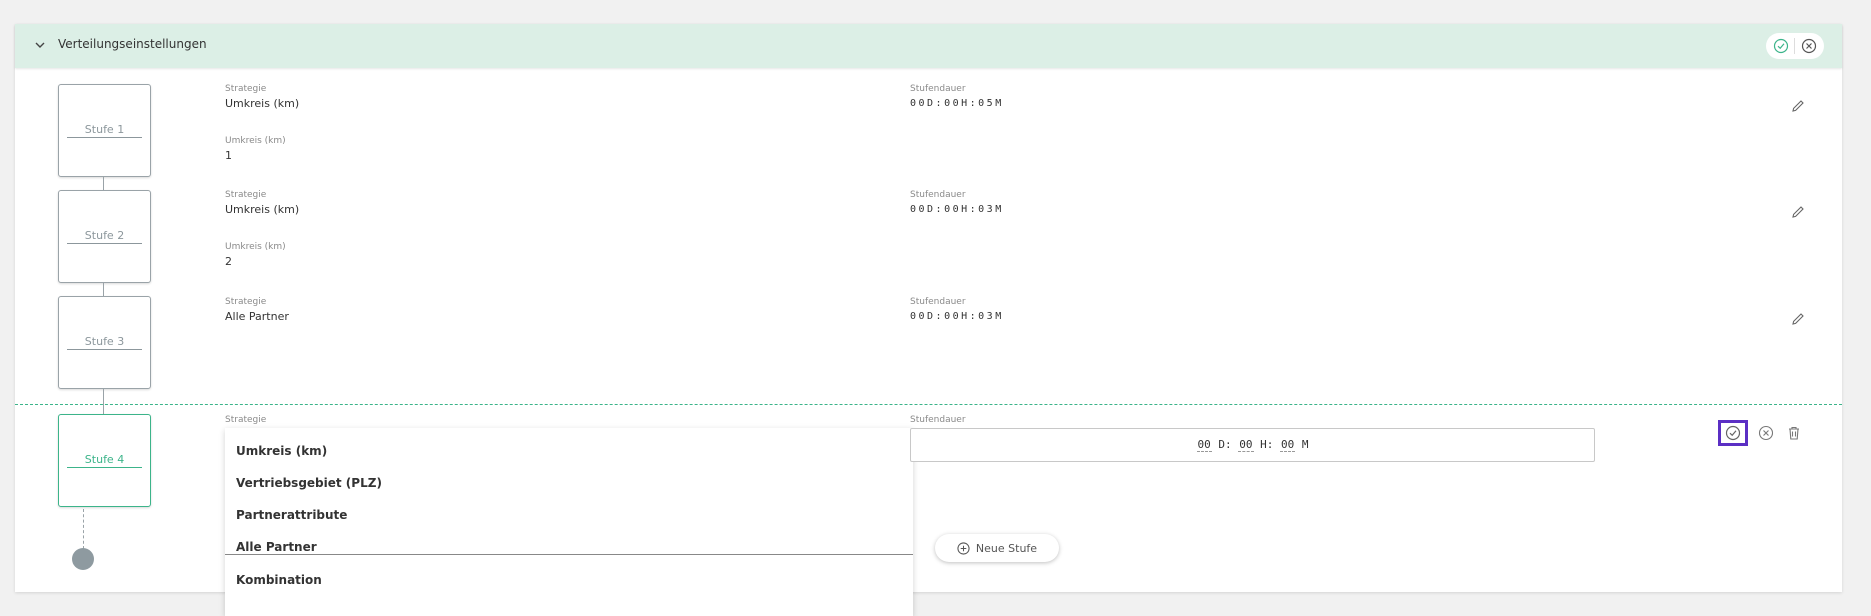 The image size is (1871, 616). I want to click on days-unit: D, so click(1221, 444).